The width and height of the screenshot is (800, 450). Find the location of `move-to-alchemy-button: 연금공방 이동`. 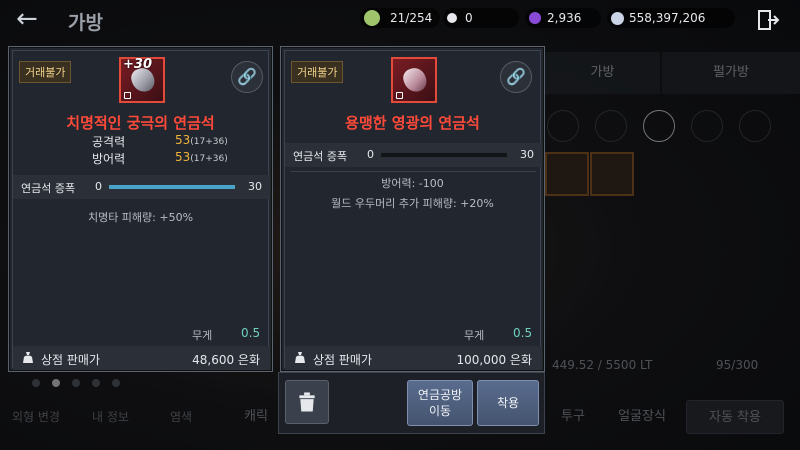

move-to-alchemy-button: 연금공방 이동 is located at coordinates (440, 403).